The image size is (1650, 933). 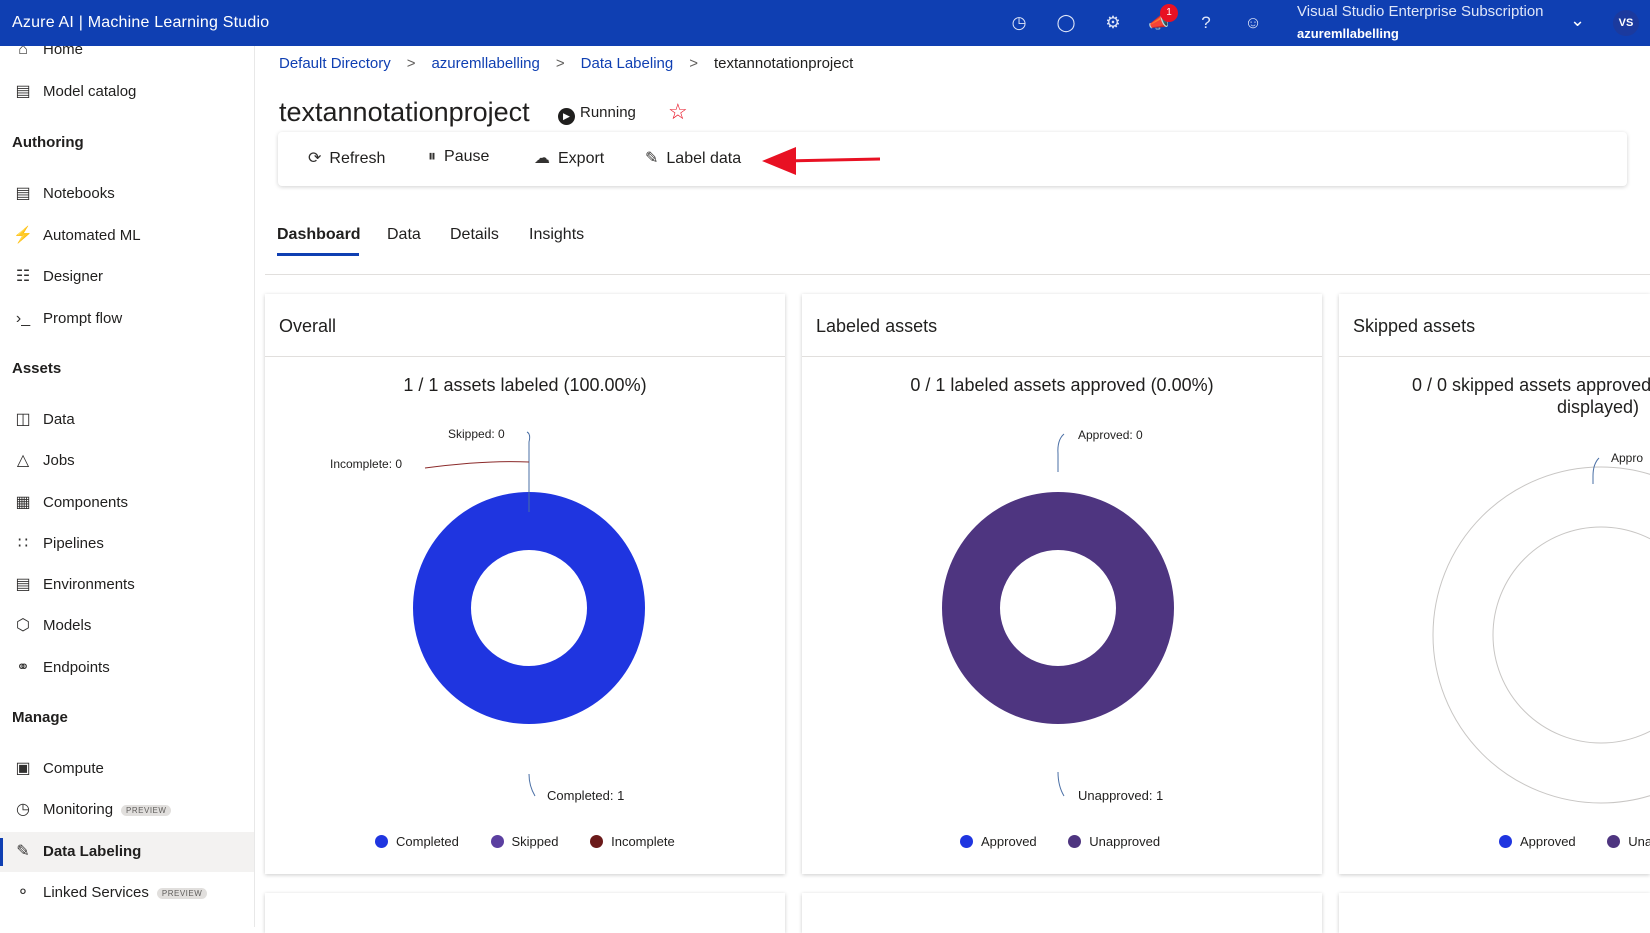 I want to click on avatar: VS, so click(x=1626, y=23).